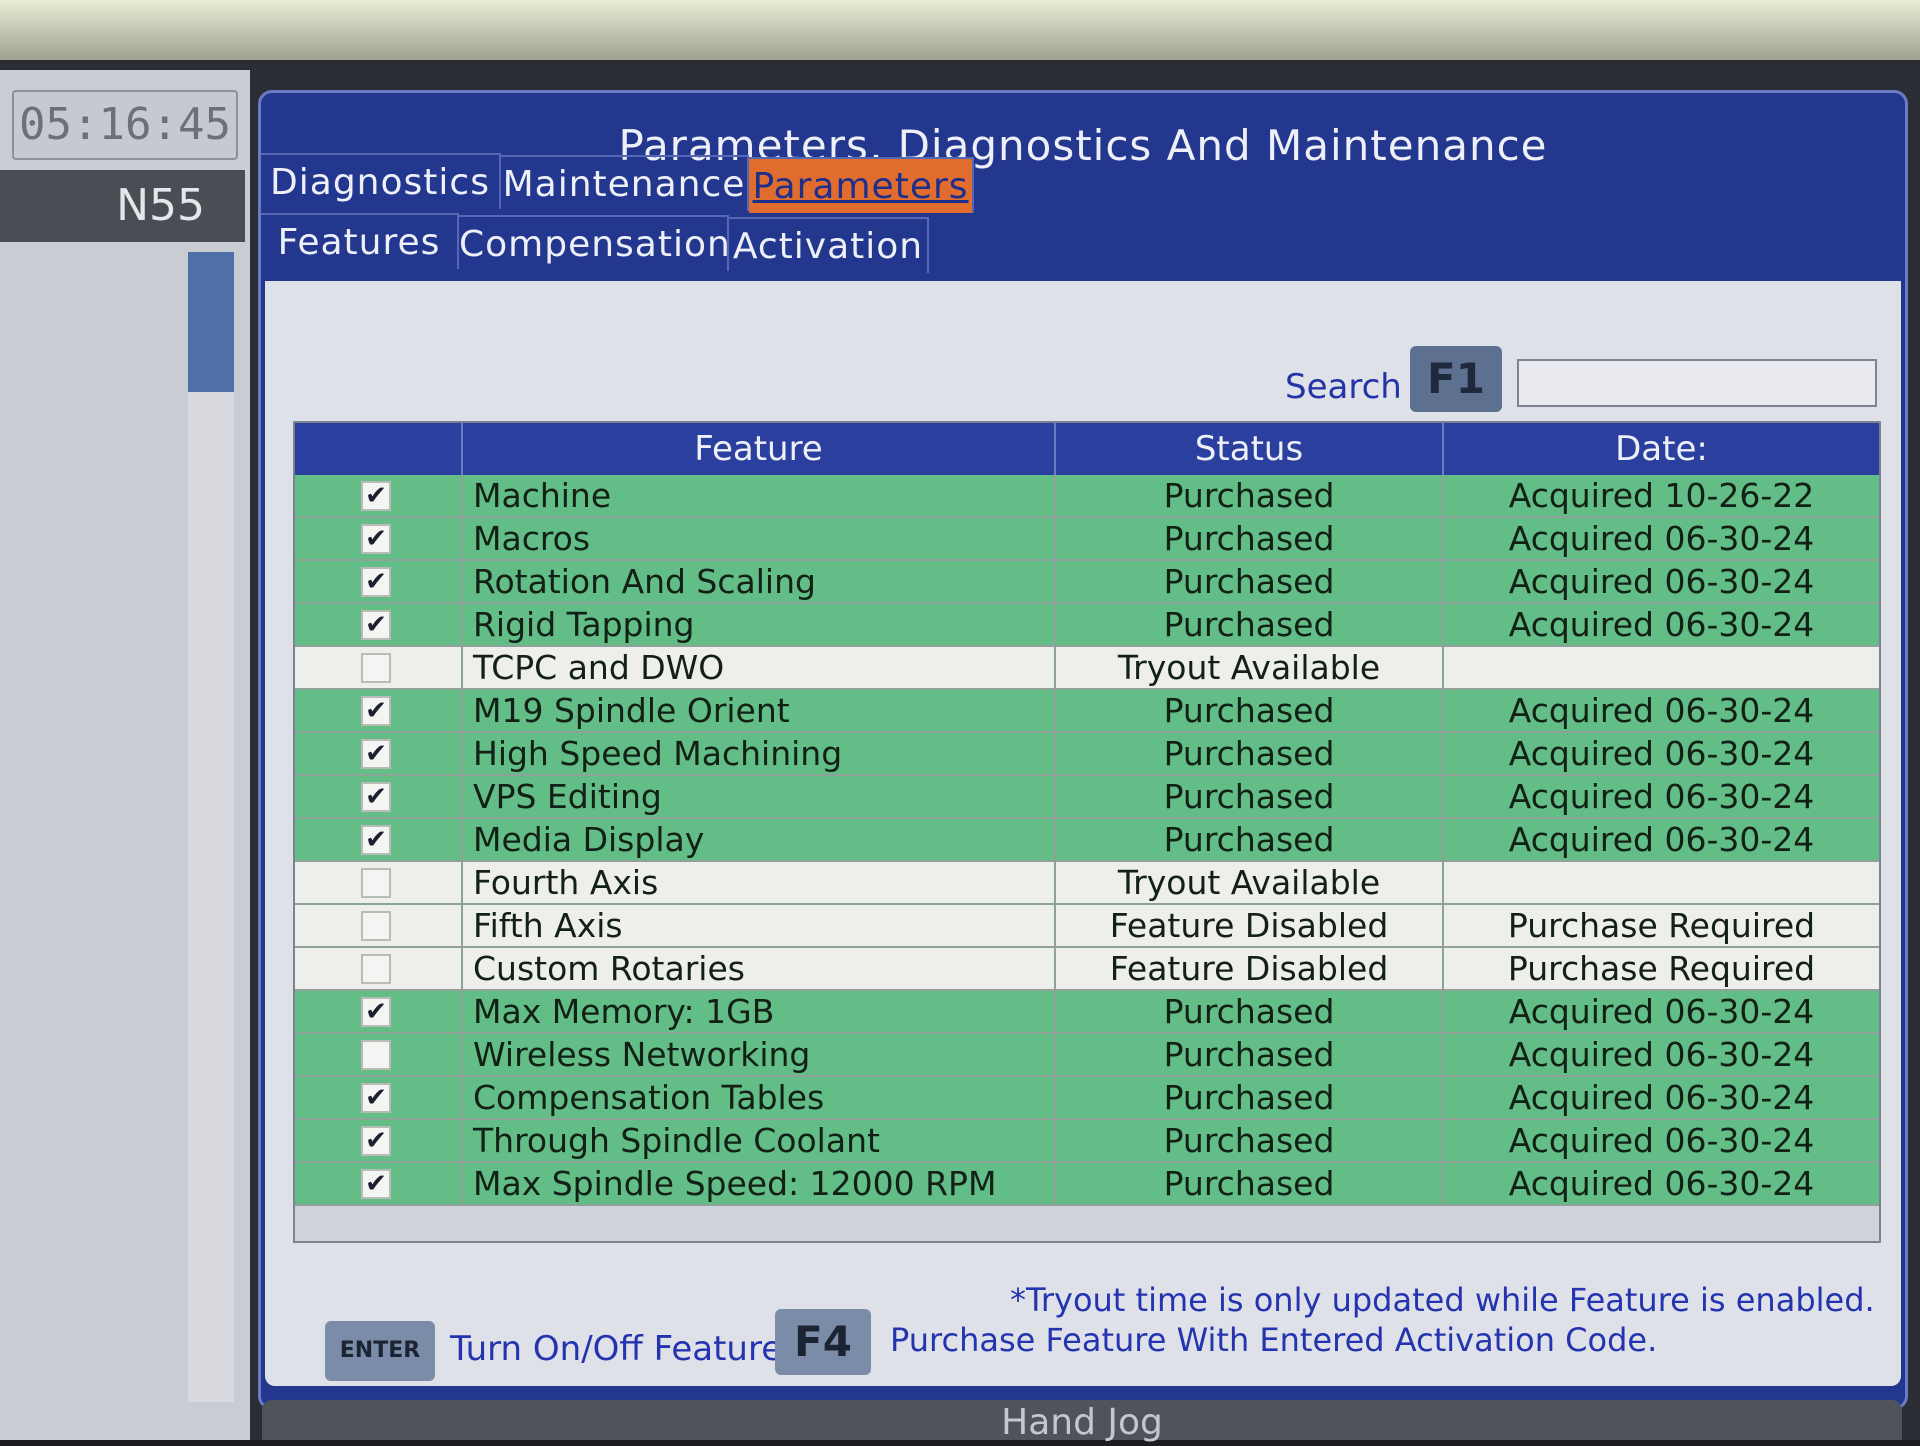 The width and height of the screenshot is (1920, 1446). What do you see at coordinates (759, 1140) in the screenshot?
I see `feature-name: Through Spindle Coolant` at bounding box center [759, 1140].